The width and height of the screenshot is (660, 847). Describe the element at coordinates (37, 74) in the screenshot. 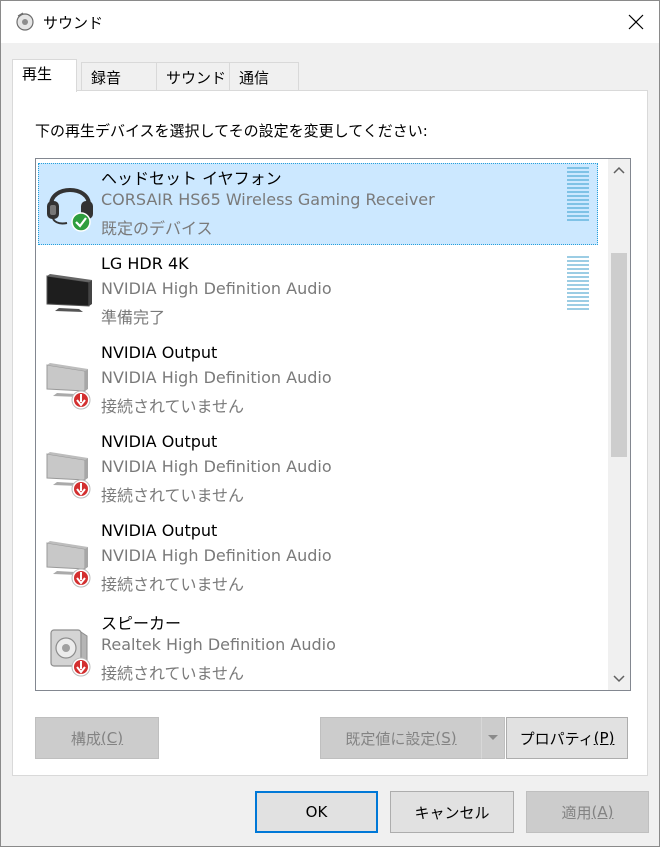

I see `tab-label: 再生` at that location.